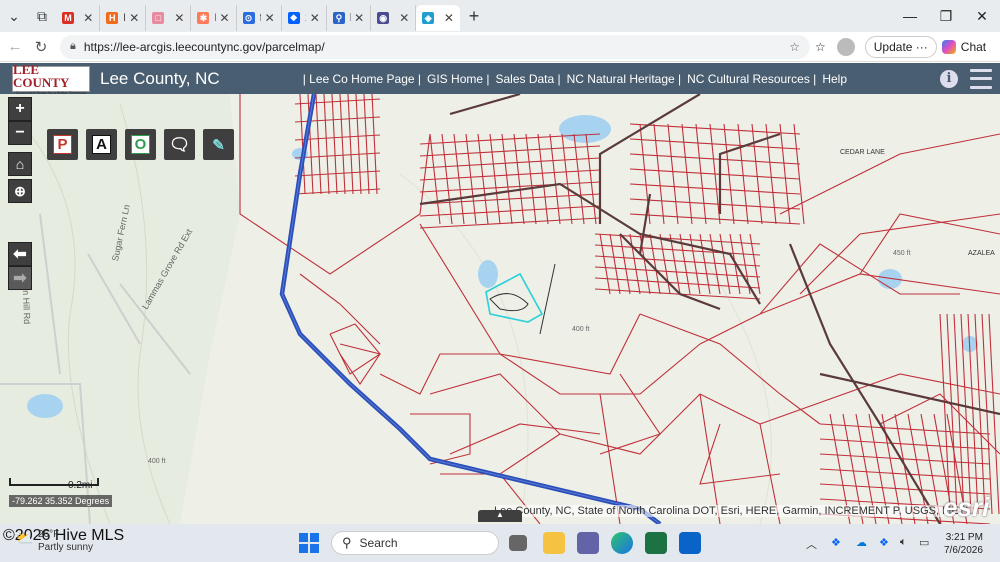 Image resolution: width=1000 pixels, height=562 pixels. Describe the element at coordinates (309, 543) in the screenshot. I see `start-windows-icon` at that location.